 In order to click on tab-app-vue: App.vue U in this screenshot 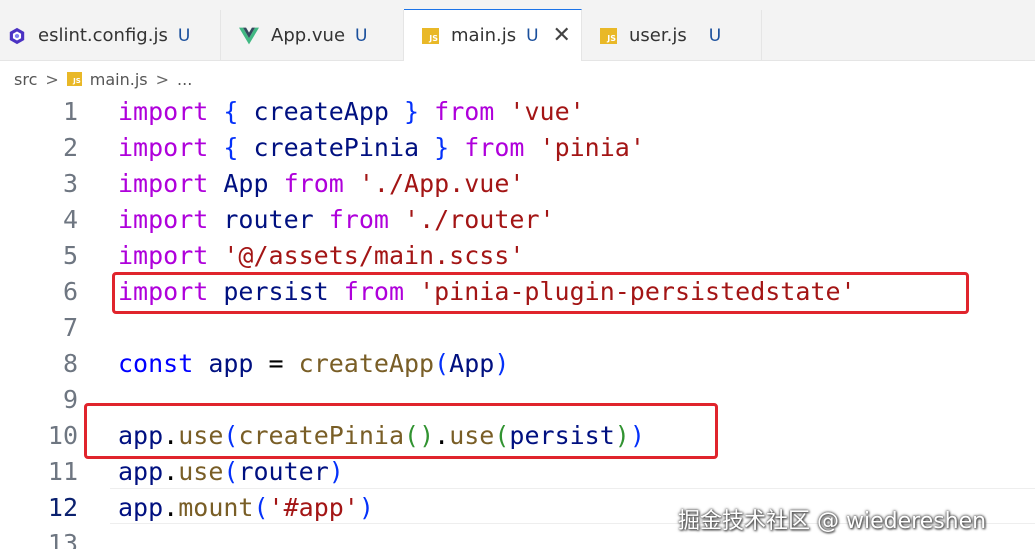, I will do `click(312, 35)`.